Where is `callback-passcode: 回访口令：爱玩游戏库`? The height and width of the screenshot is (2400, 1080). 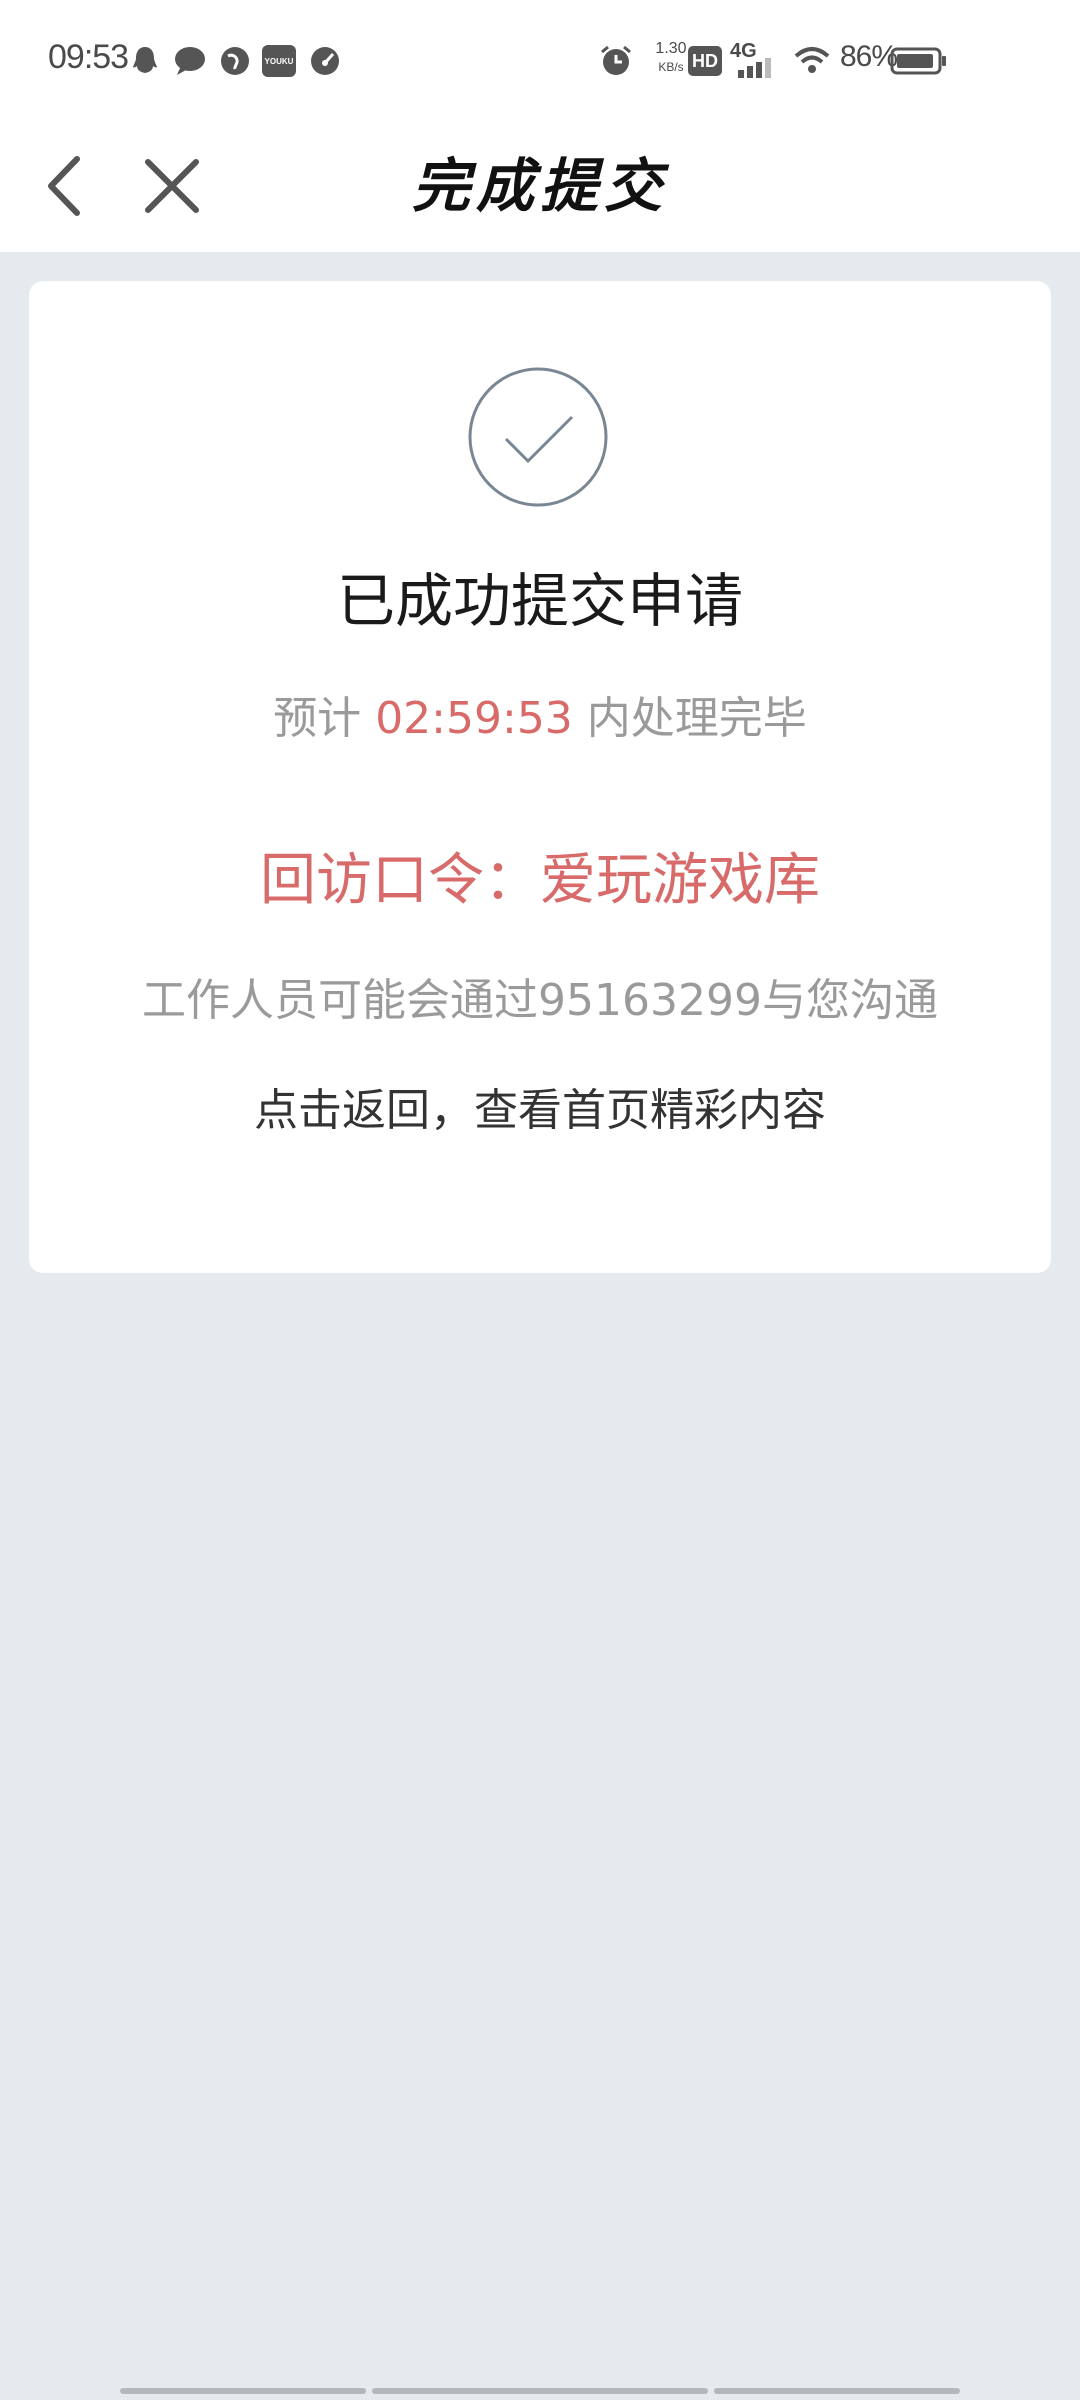
callback-passcode: 回访口令：爱玩游戏库 is located at coordinates (540, 880).